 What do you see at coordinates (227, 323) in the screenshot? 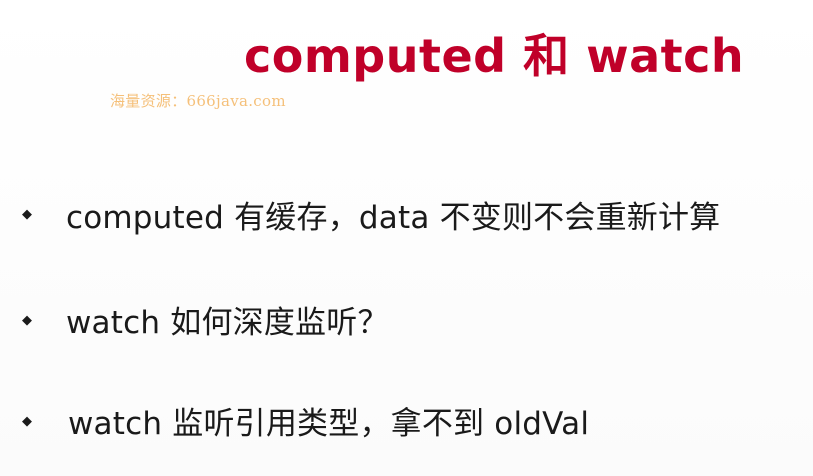
I see `bullet-text: watch 如何深度监听？` at bounding box center [227, 323].